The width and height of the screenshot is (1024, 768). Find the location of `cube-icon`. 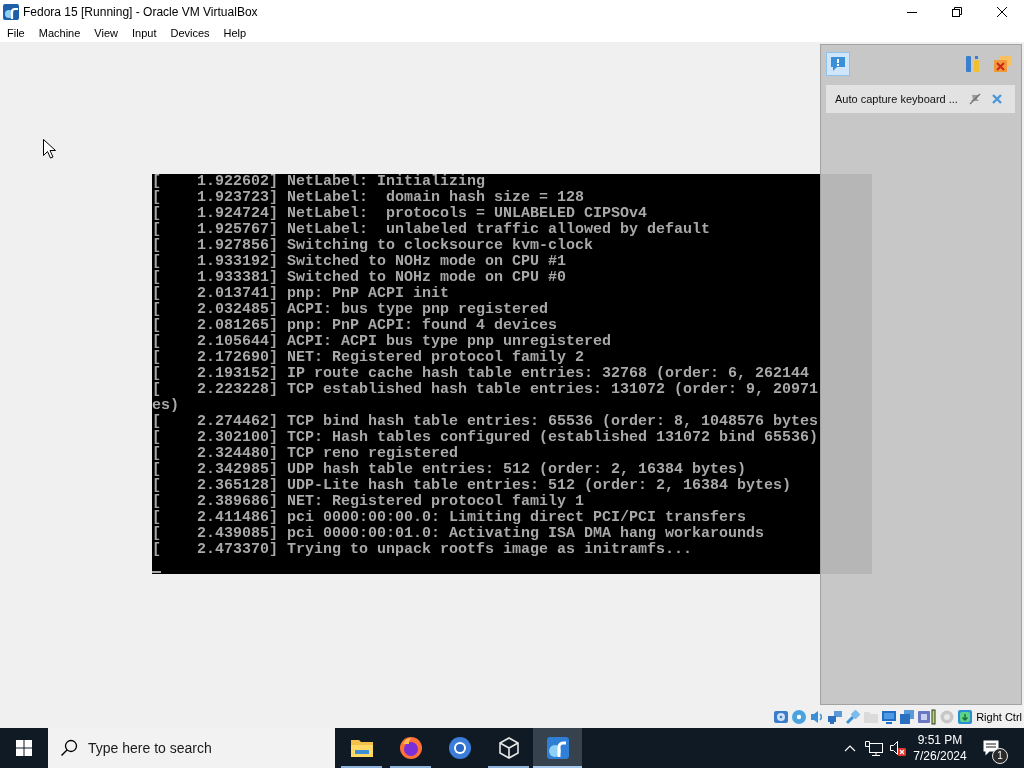

cube-icon is located at coordinates (508, 748).